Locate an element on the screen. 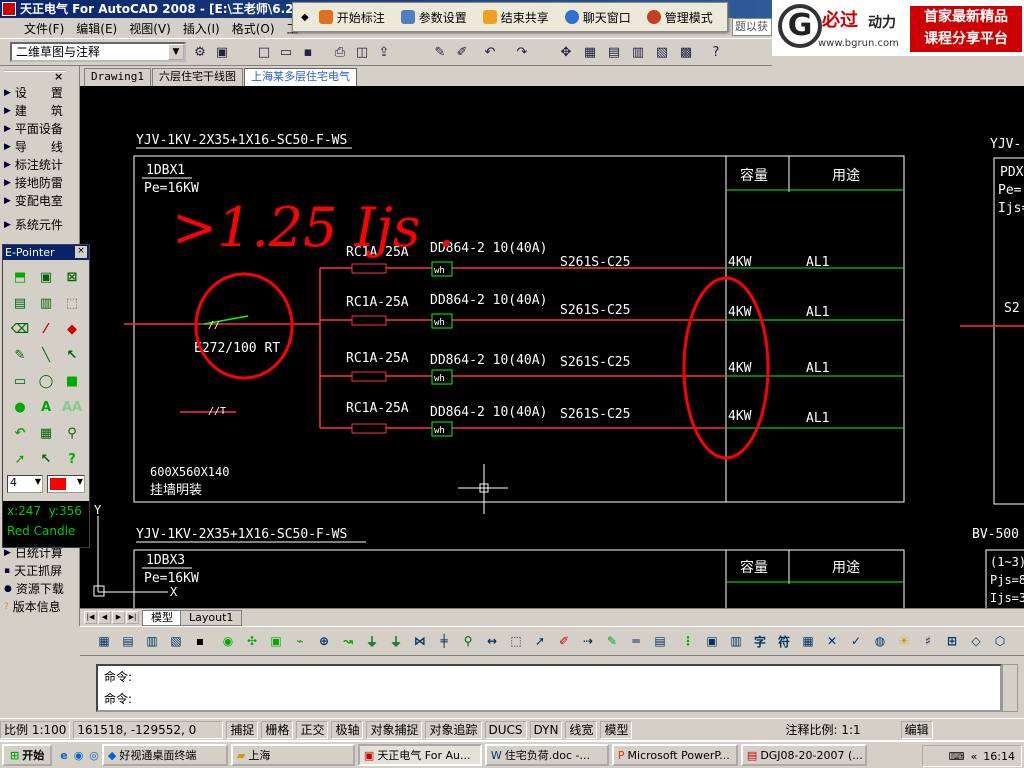 This screenshot has width=1024, height=768. sidebar-item-version: ? 版本信息 is located at coordinates (40, 607).